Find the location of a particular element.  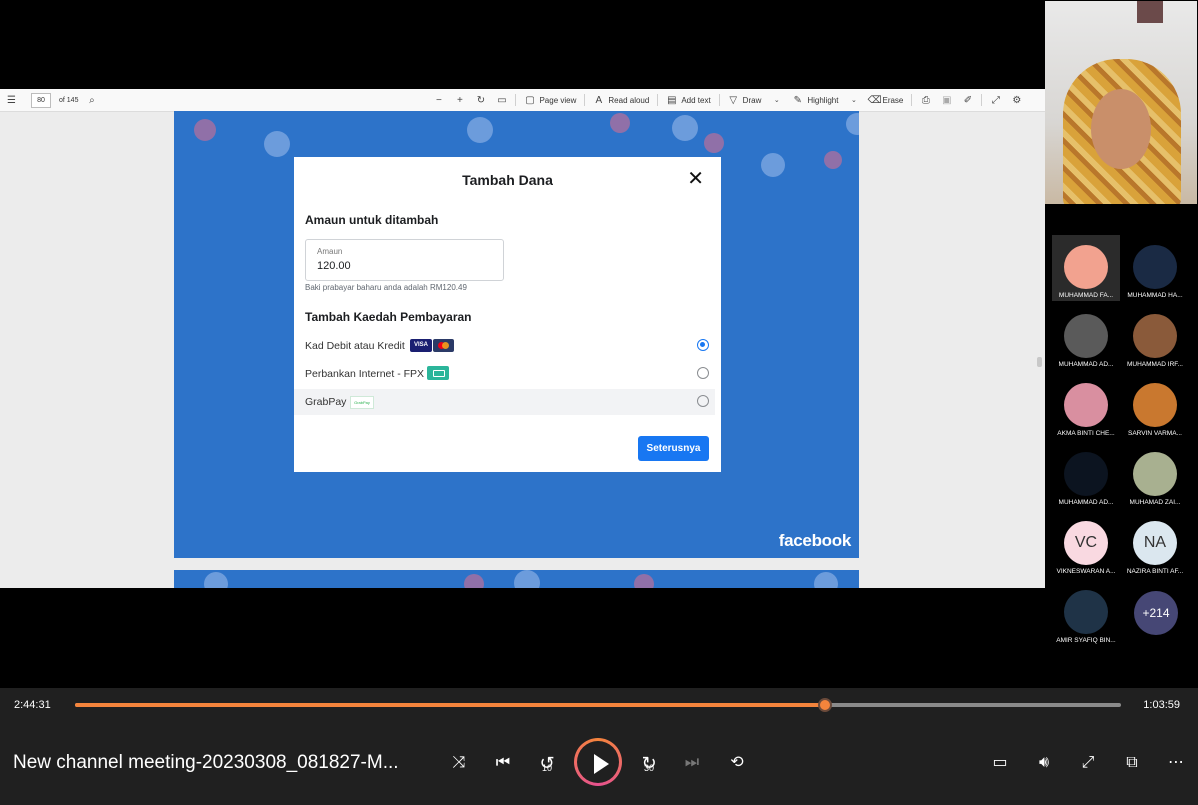

fit-page-icon: ▭ is located at coordinates (501, 100).